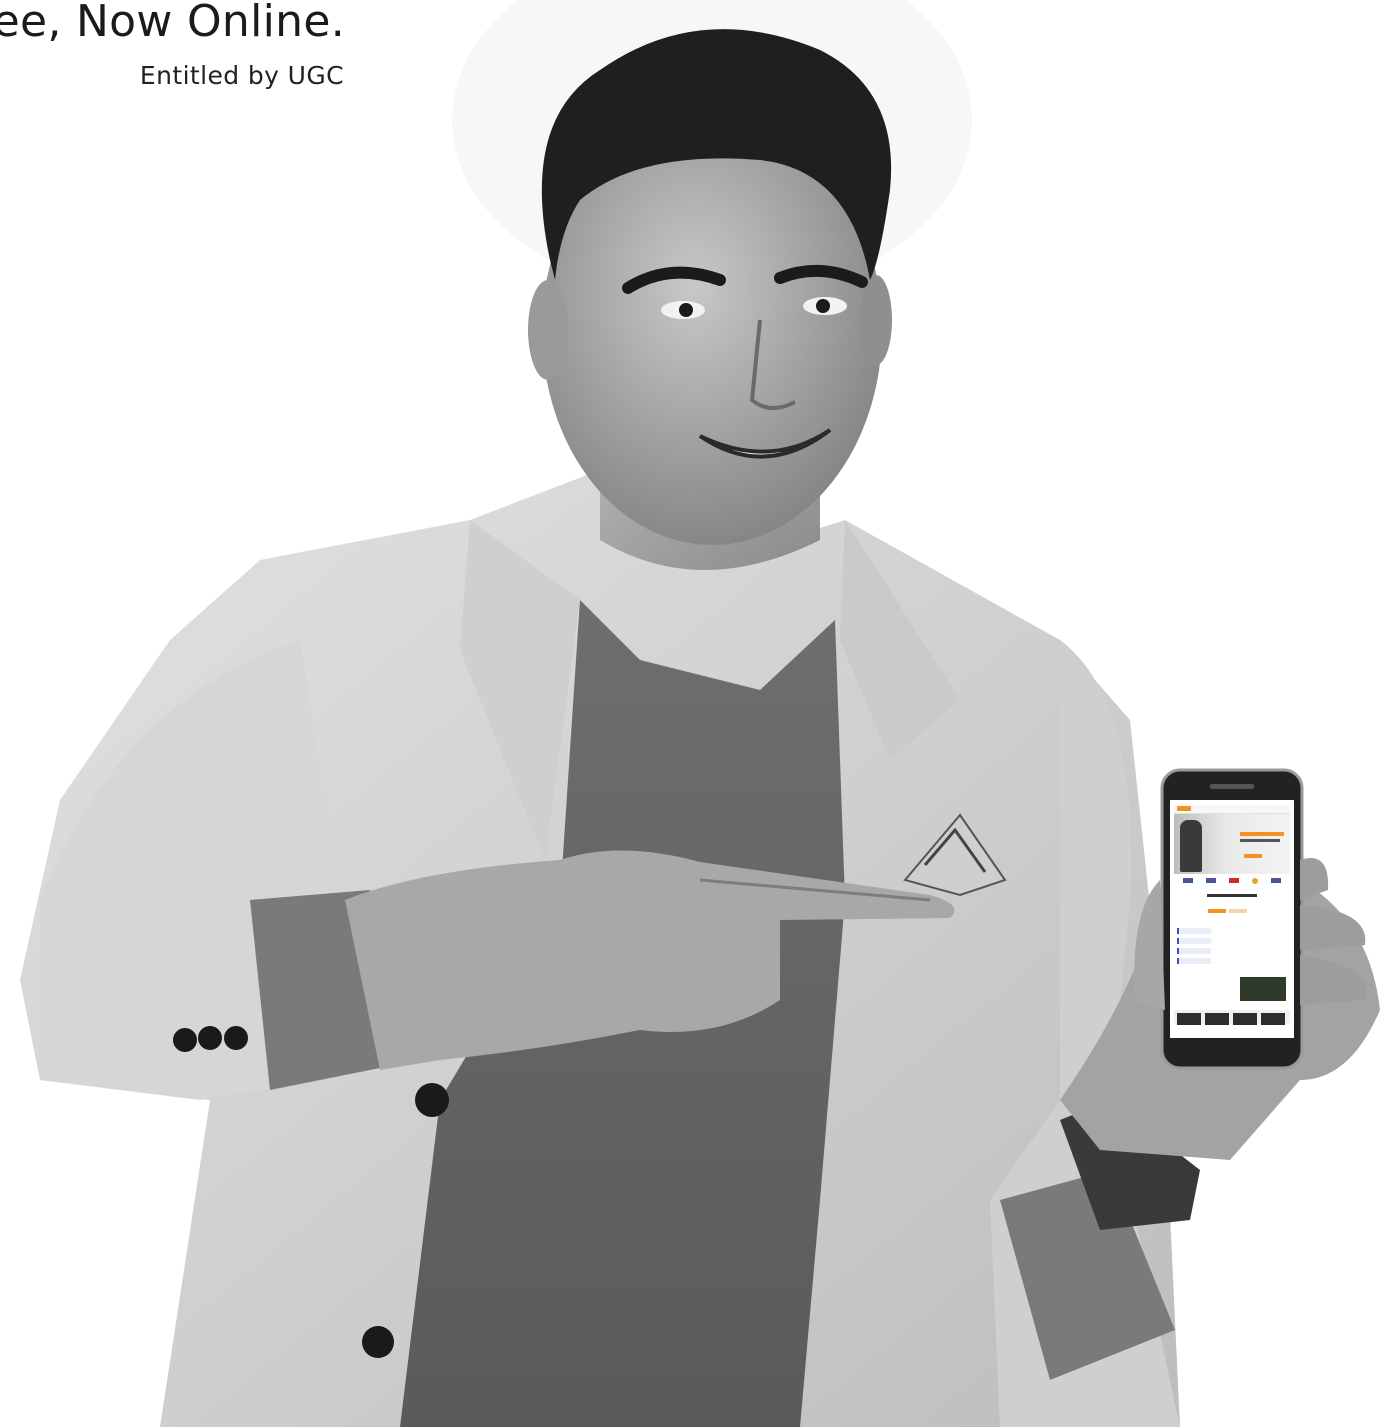 This screenshot has height=1427, width=1381. Describe the element at coordinates (1253, 856) in the screenshot. I see `site-hero-button` at that location.